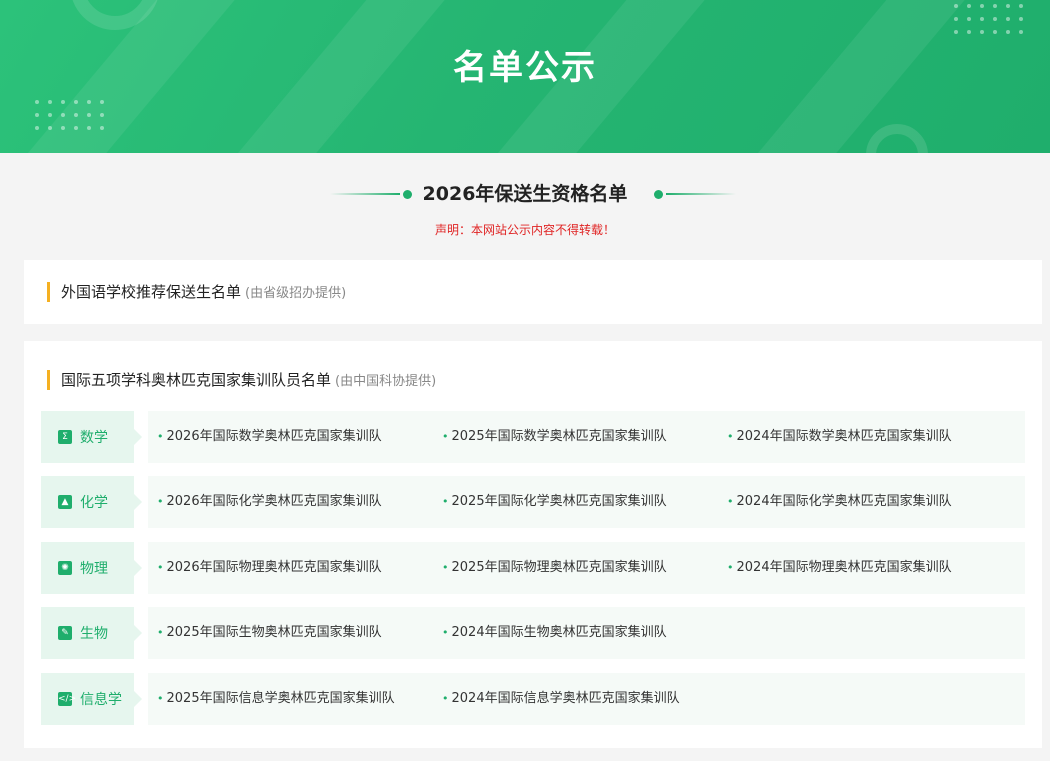  What do you see at coordinates (554, 437) in the screenshot?
I see `list-link: 2025年国际数学奥林匹克国家集训队` at bounding box center [554, 437].